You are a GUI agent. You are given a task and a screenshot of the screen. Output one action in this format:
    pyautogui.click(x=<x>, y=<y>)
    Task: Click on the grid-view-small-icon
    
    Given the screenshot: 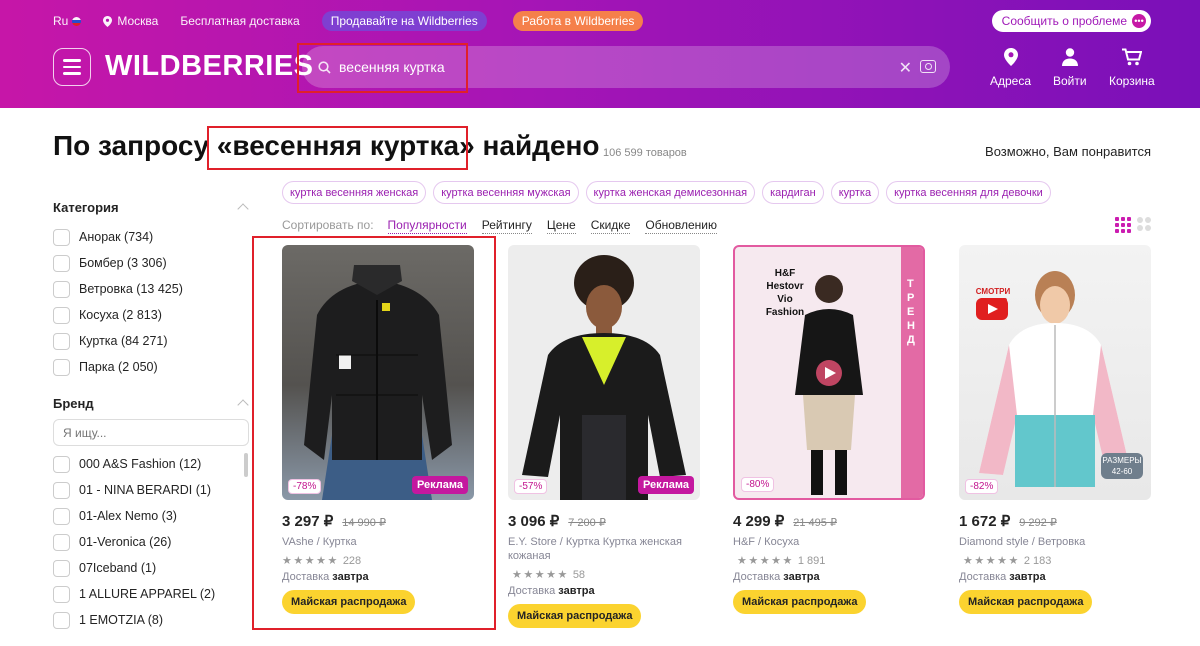 What is the action you would take?
    pyautogui.click(x=1123, y=225)
    